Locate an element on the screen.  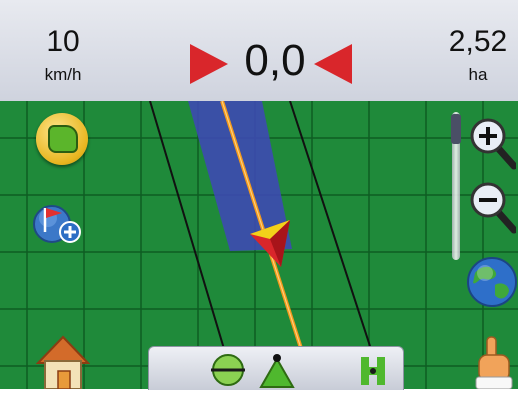
pan-hand-icon is located at coordinates (494, 363).